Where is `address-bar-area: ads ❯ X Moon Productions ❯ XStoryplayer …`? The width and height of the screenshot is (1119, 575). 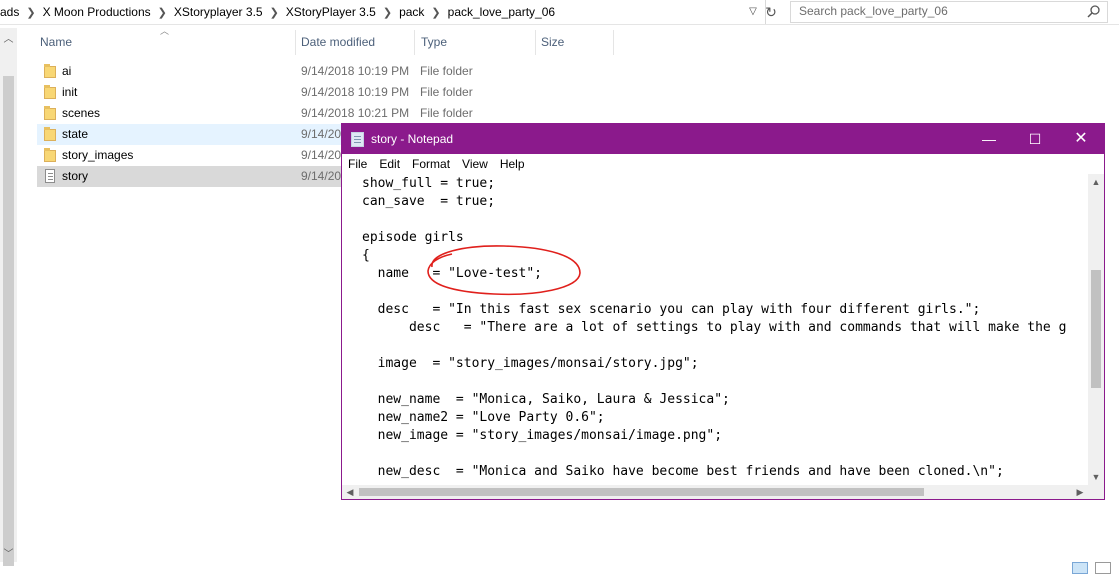
address-bar-area: ads ❯ X Moon Productions ❯ XStoryplayer … is located at coordinates (559, 12).